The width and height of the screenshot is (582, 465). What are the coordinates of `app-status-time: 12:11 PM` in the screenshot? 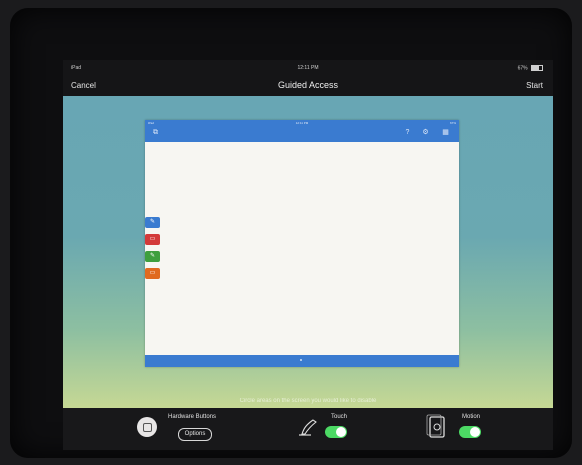 It's located at (302, 123).